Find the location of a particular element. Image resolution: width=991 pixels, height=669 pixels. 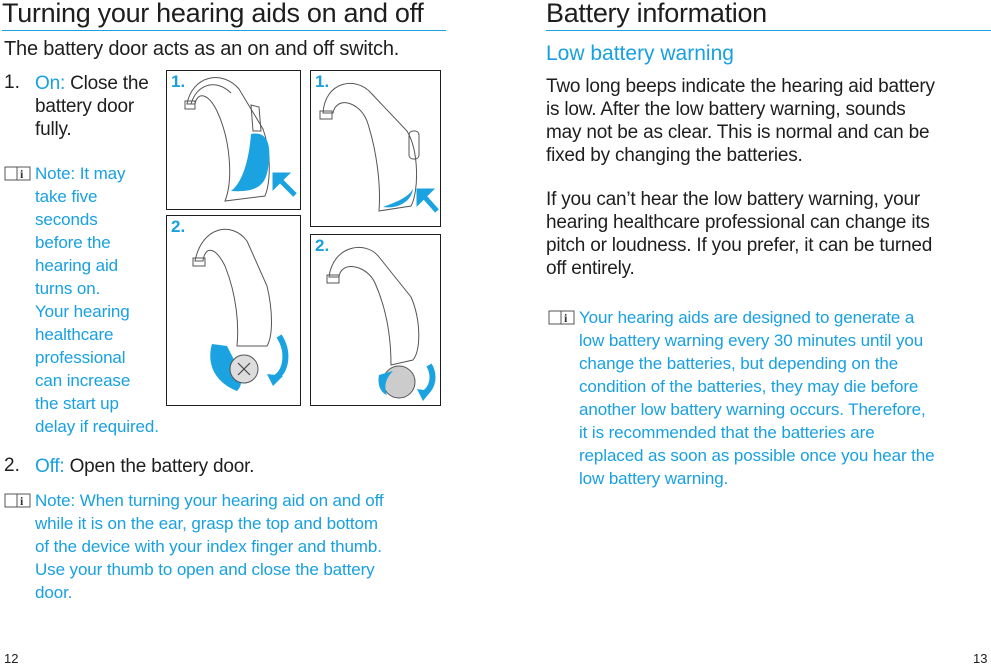

step-1-label: On: is located at coordinates (50, 83).